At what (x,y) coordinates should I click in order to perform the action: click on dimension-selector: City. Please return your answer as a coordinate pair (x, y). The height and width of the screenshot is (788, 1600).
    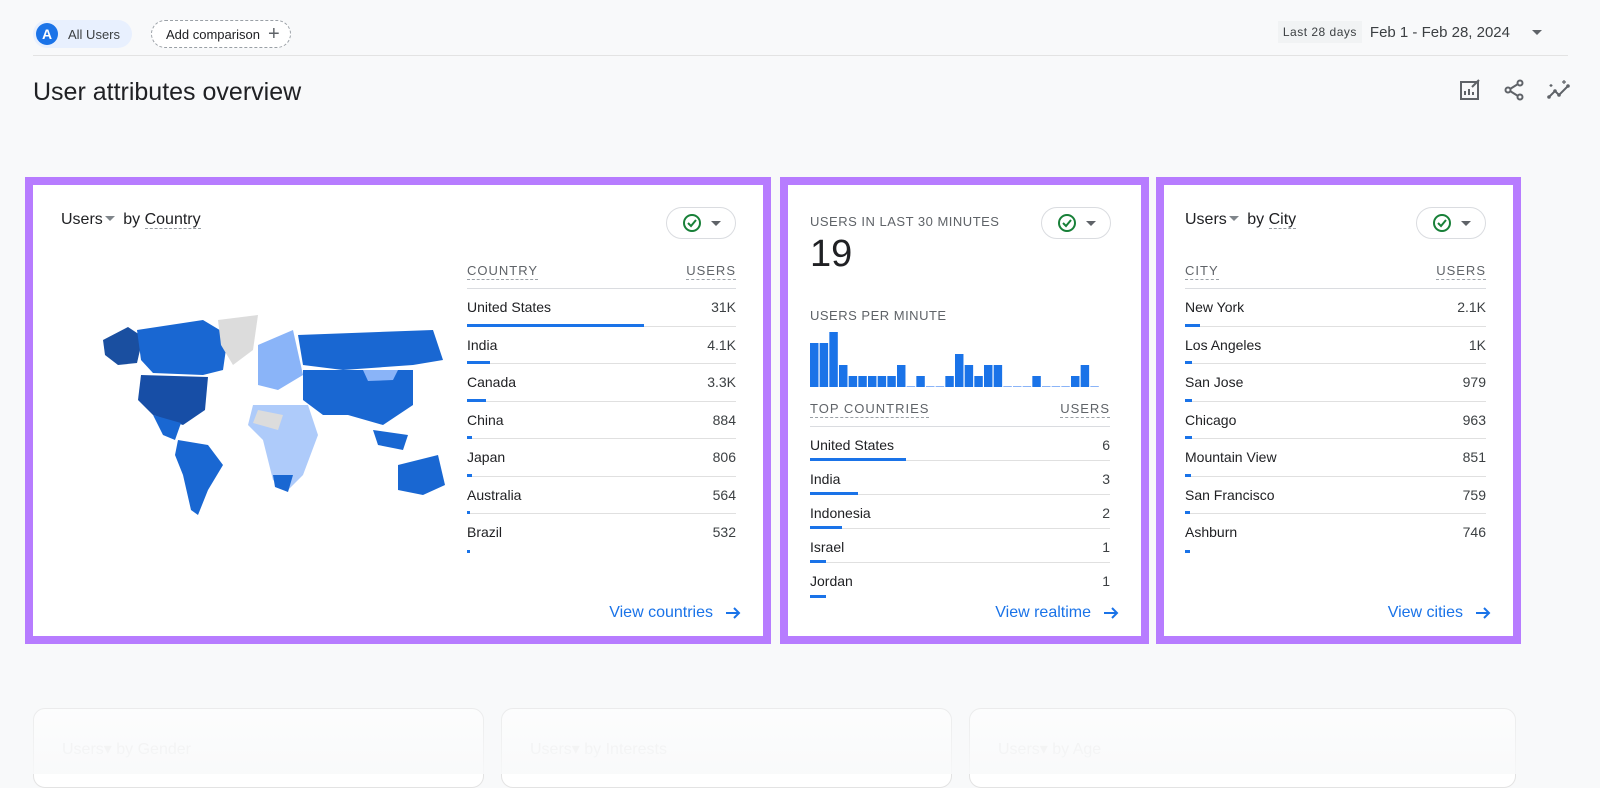
    Looking at the image, I should click on (1282, 220).